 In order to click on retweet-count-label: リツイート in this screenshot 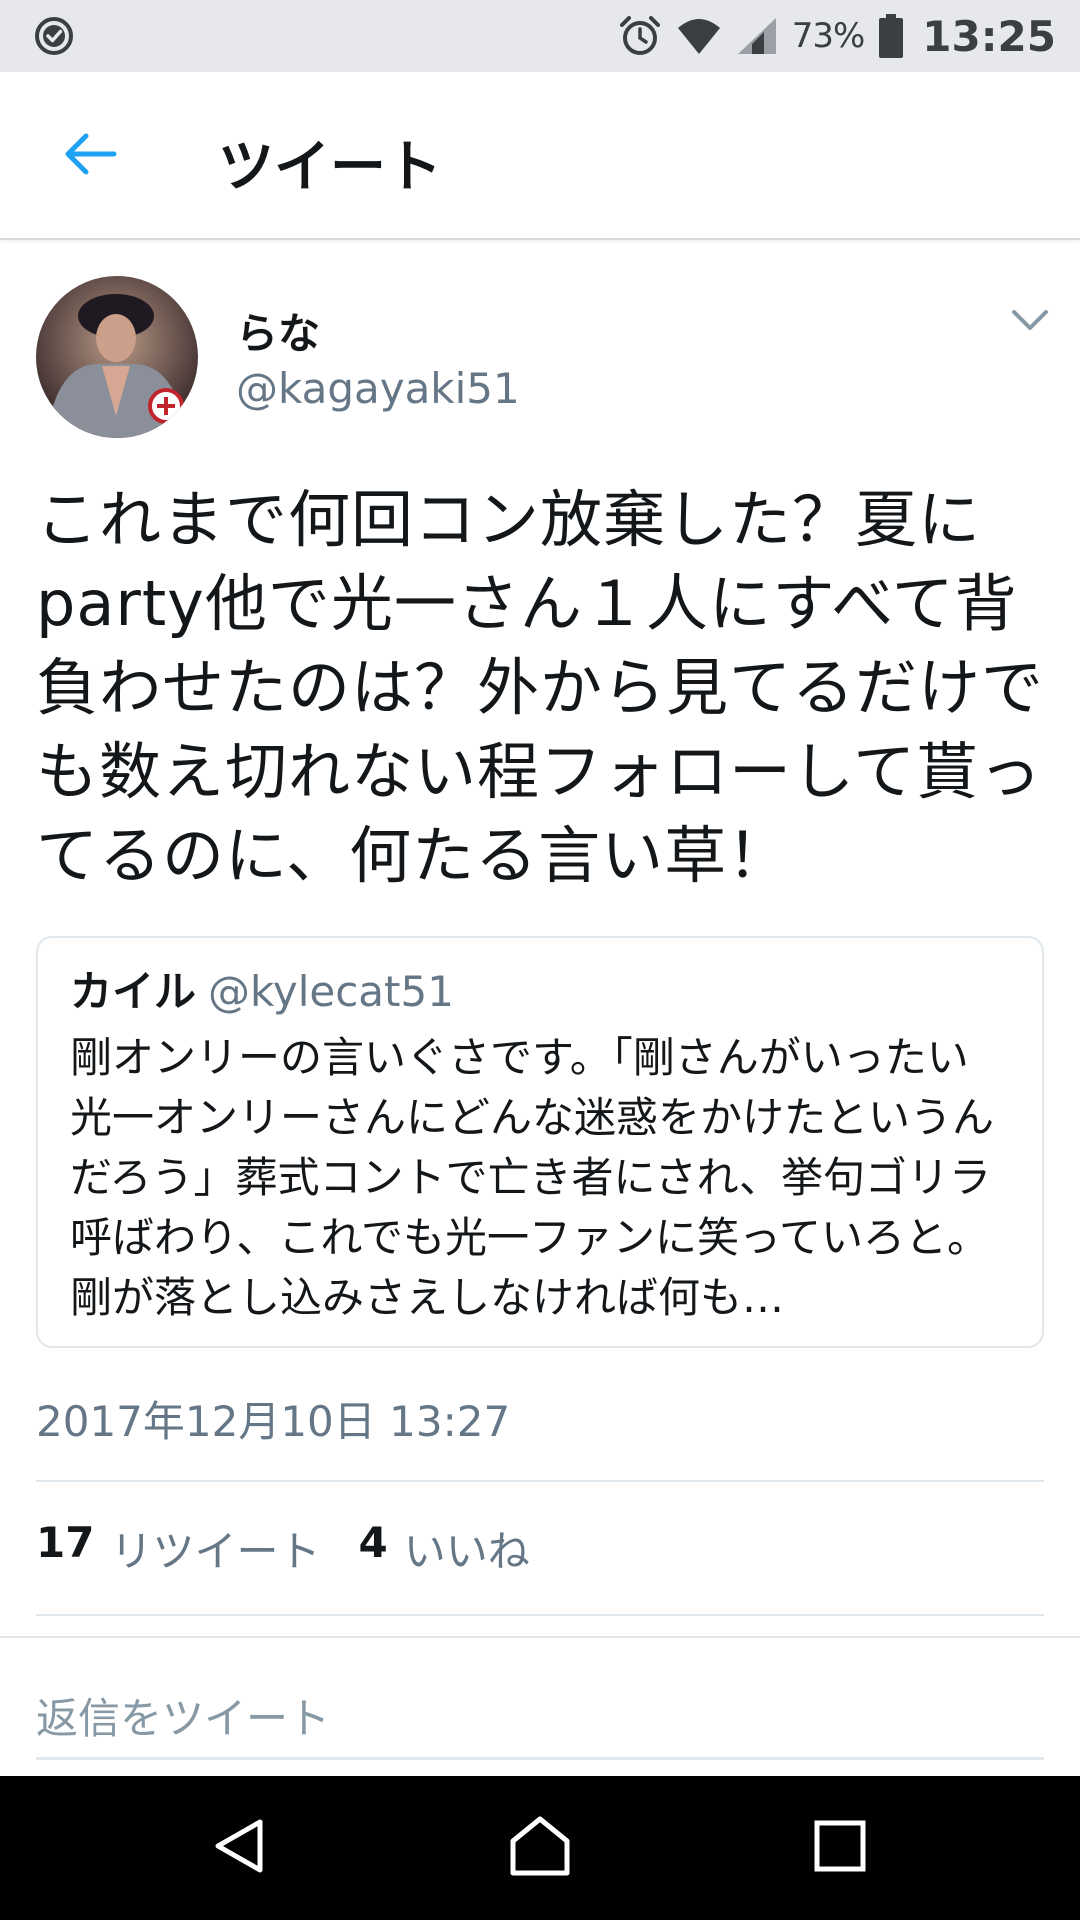, I will do `click(215, 1551)`.